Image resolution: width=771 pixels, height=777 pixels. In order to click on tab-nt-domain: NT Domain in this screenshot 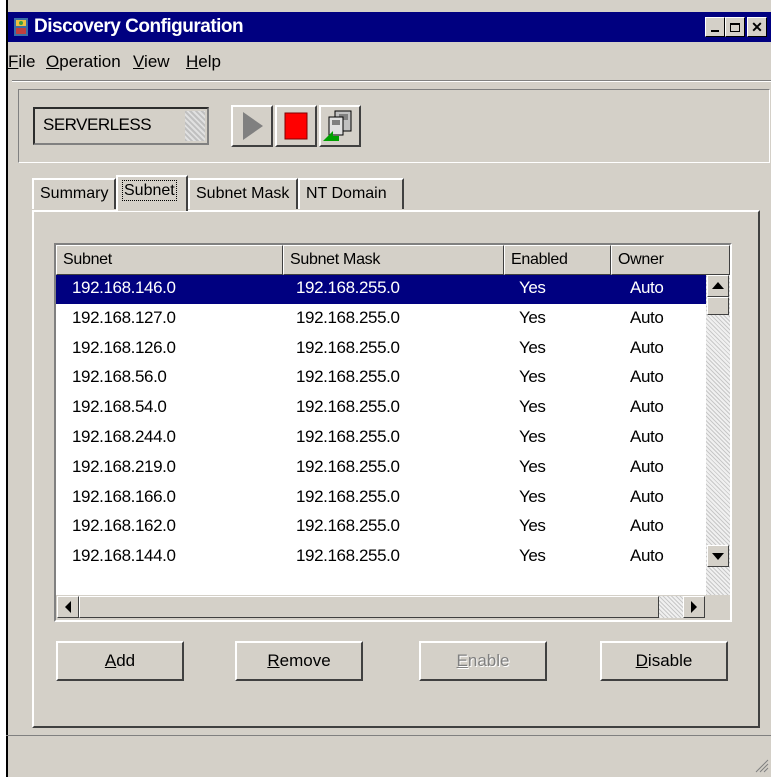, I will do `click(351, 193)`.